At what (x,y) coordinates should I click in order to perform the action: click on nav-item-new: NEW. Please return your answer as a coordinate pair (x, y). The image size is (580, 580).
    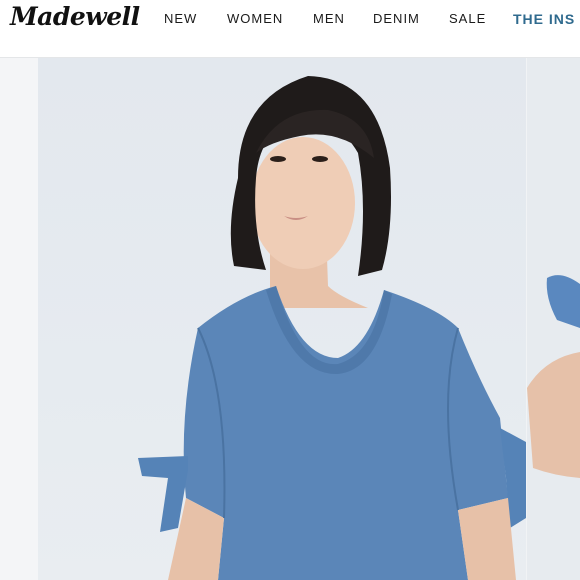
    Looking at the image, I should click on (180, 18).